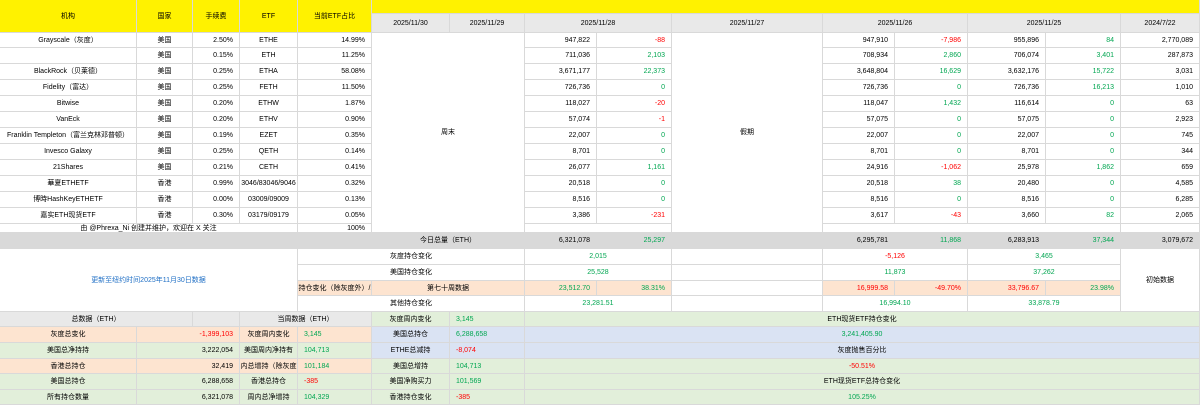 The width and height of the screenshot is (1200, 405). I want to click on row-etf: 3046/83046/9046, so click(269, 184).